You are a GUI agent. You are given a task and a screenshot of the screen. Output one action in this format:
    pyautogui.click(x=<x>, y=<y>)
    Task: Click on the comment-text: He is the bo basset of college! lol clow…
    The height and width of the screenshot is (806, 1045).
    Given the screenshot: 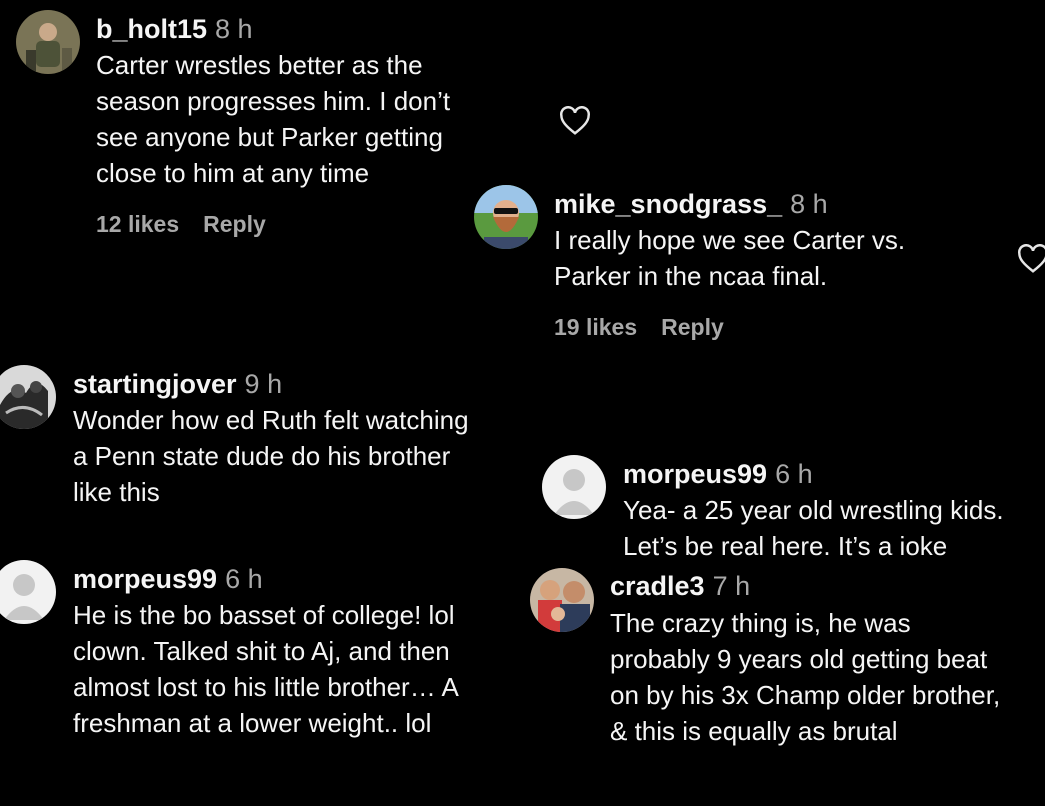 What is the action you would take?
    pyautogui.click(x=266, y=669)
    